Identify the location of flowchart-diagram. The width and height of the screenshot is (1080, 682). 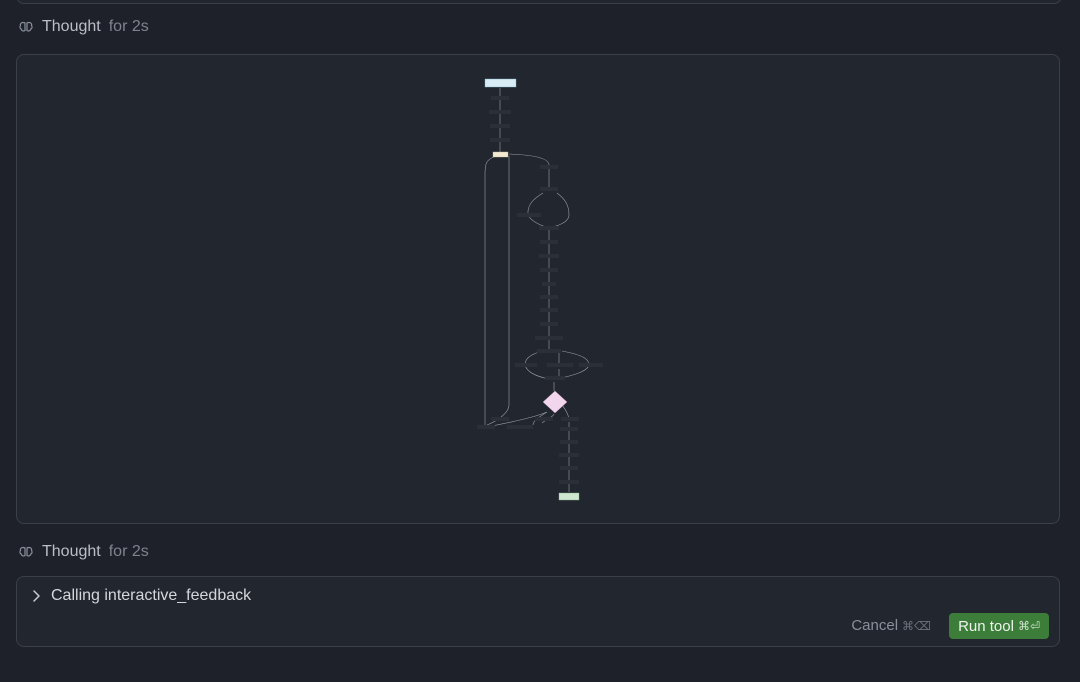
(540, 289).